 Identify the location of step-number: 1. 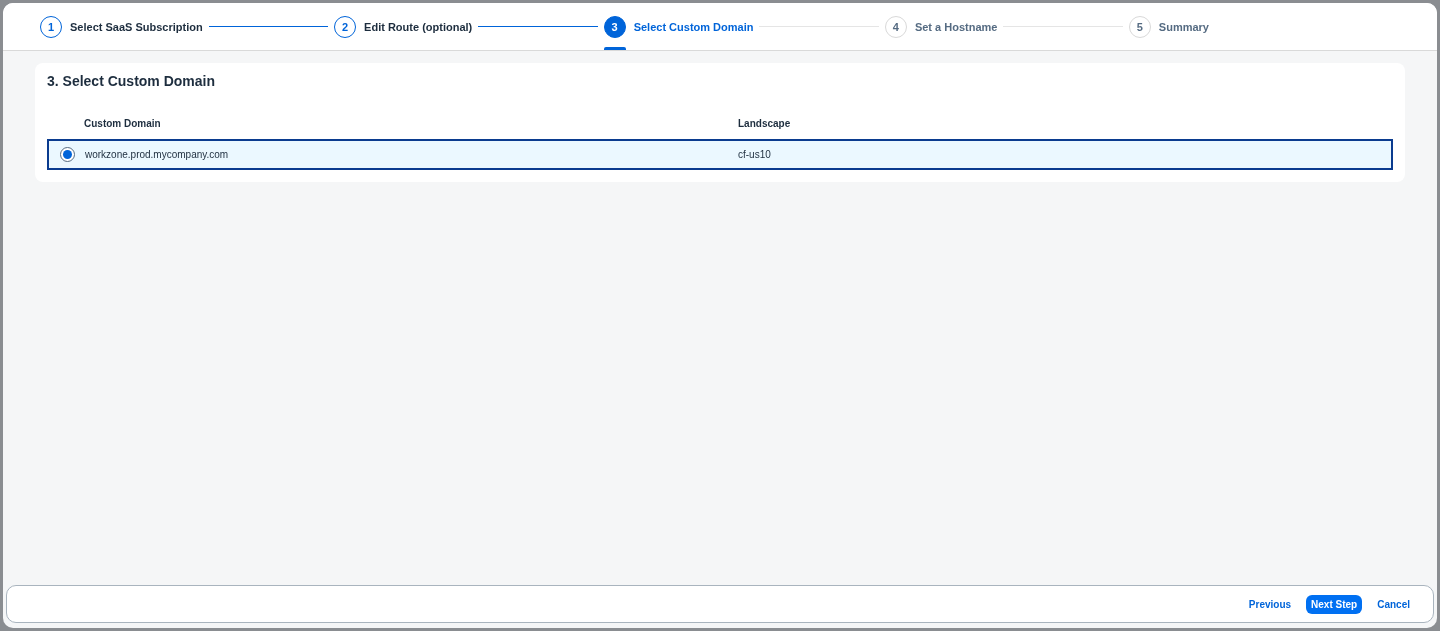
(51, 26).